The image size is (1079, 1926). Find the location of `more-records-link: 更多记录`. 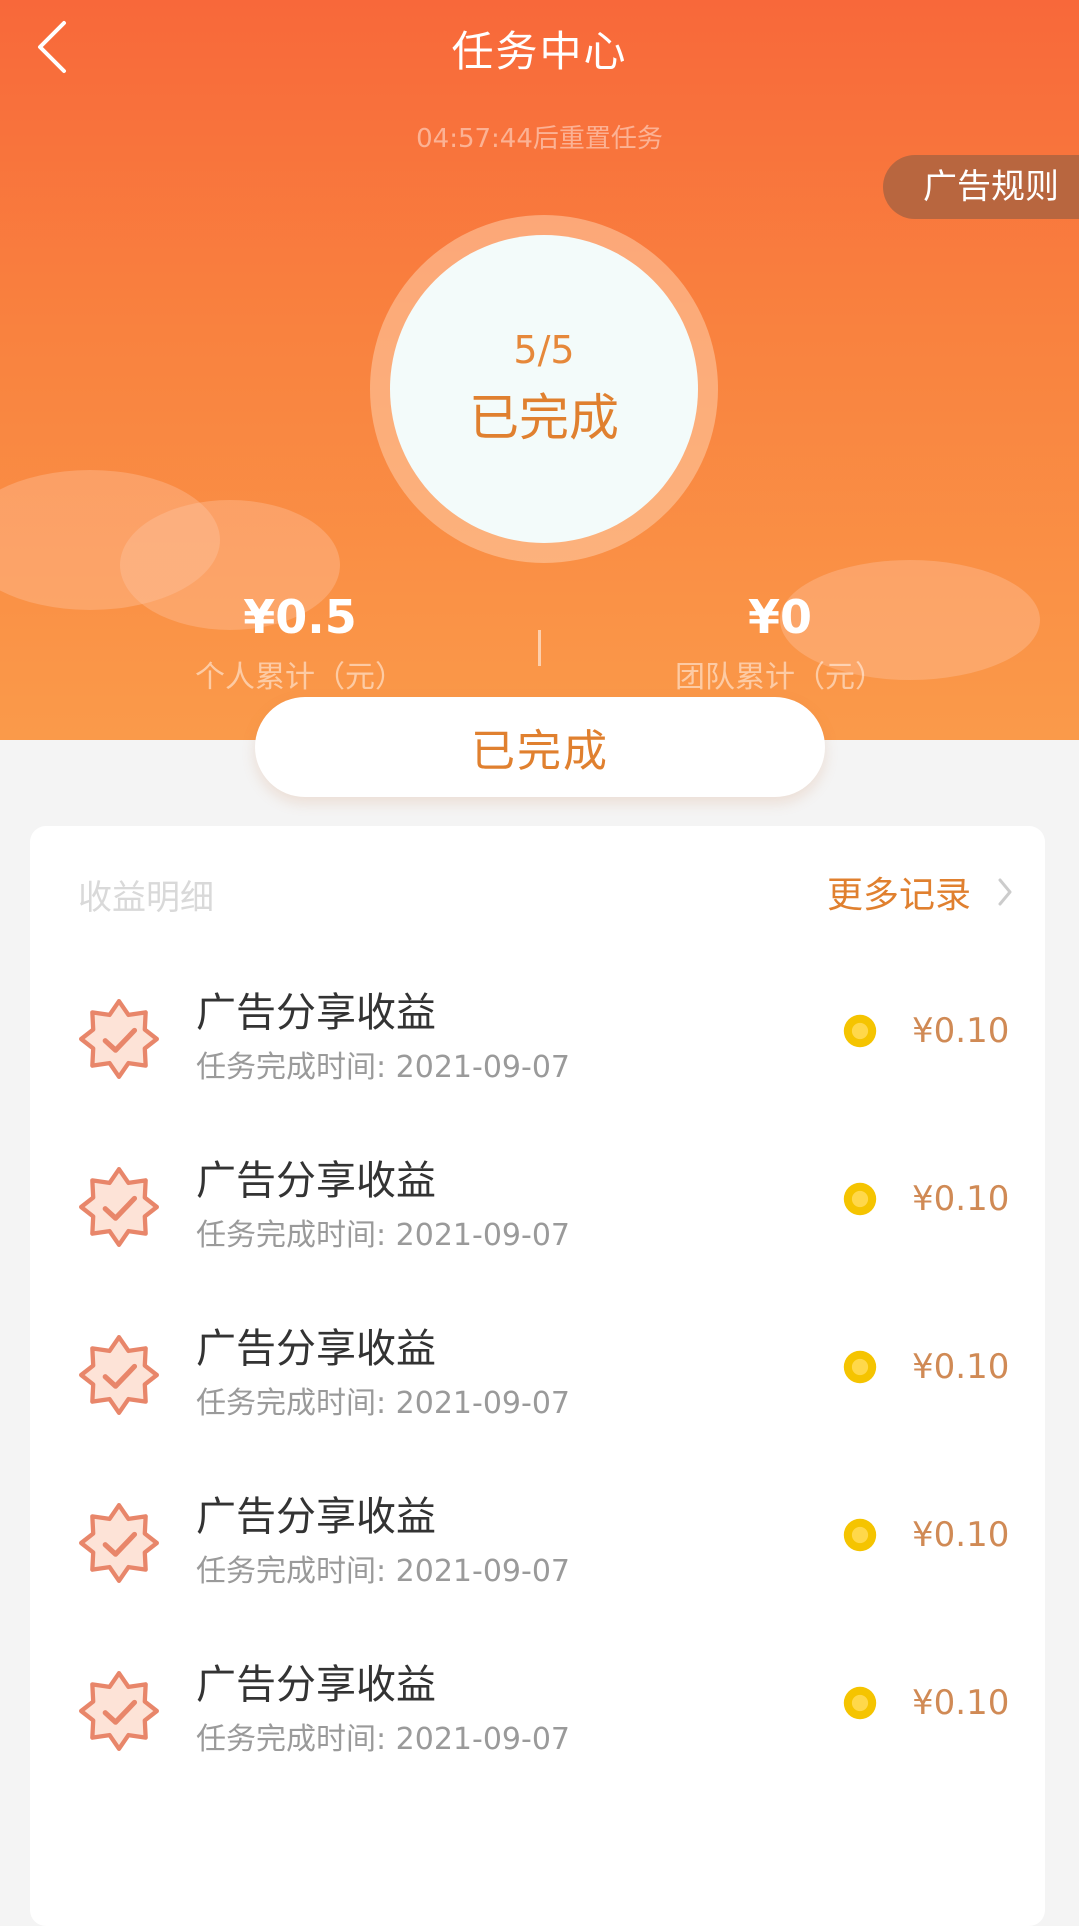

more-records-link: 更多记录 is located at coordinates (920, 892).